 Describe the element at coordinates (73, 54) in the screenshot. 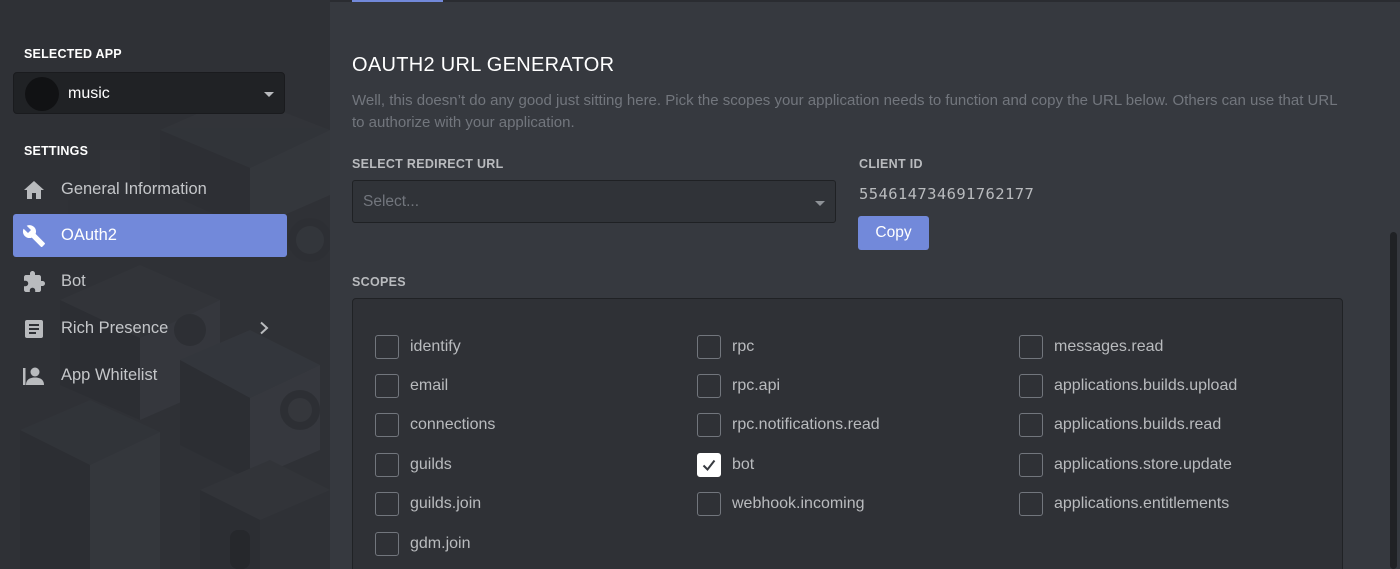

I see `selected-app-heading: SELECTED APP` at that location.